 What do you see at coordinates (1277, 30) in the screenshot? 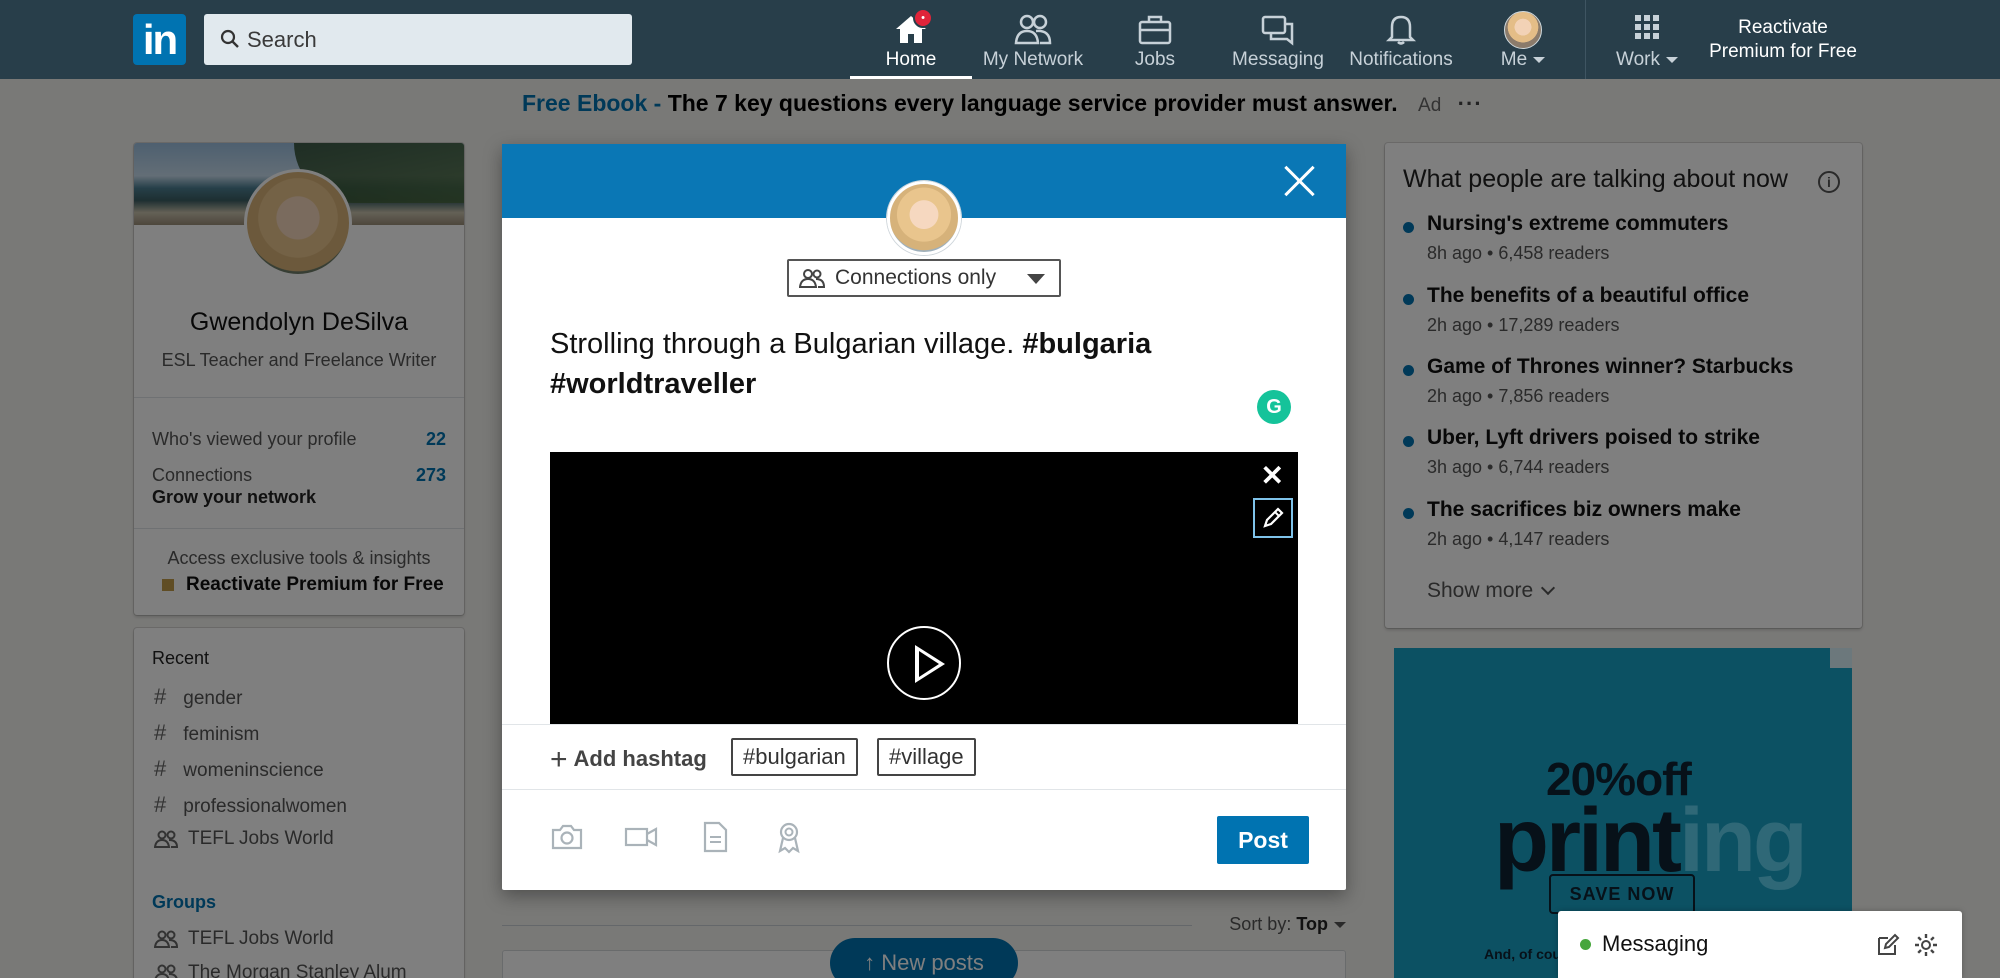
I see `chat-icon` at bounding box center [1277, 30].